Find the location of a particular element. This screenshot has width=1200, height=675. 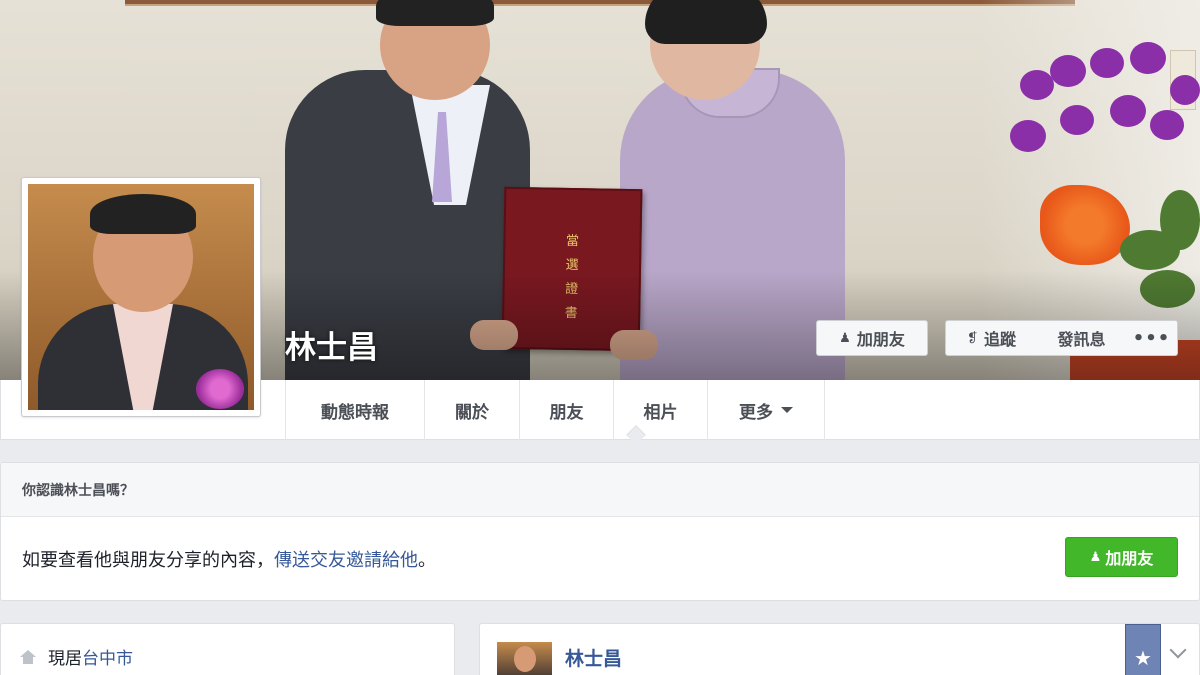

add-friend-primary-button: ♟ 加朋友 is located at coordinates (1121, 557).